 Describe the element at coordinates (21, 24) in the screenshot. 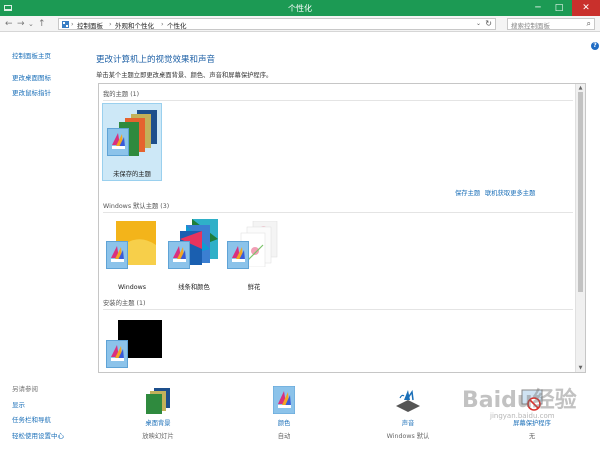

I see `forward-button: →` at that location.